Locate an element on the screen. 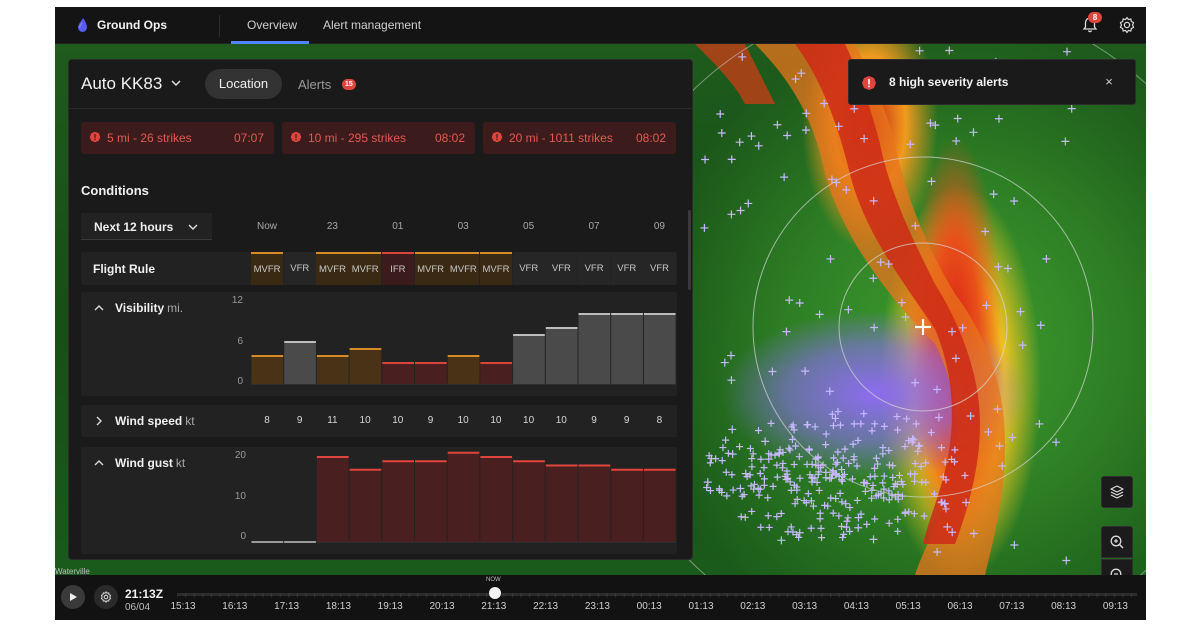  notifications-badge: 8 is located at coordinates (1095, 17).